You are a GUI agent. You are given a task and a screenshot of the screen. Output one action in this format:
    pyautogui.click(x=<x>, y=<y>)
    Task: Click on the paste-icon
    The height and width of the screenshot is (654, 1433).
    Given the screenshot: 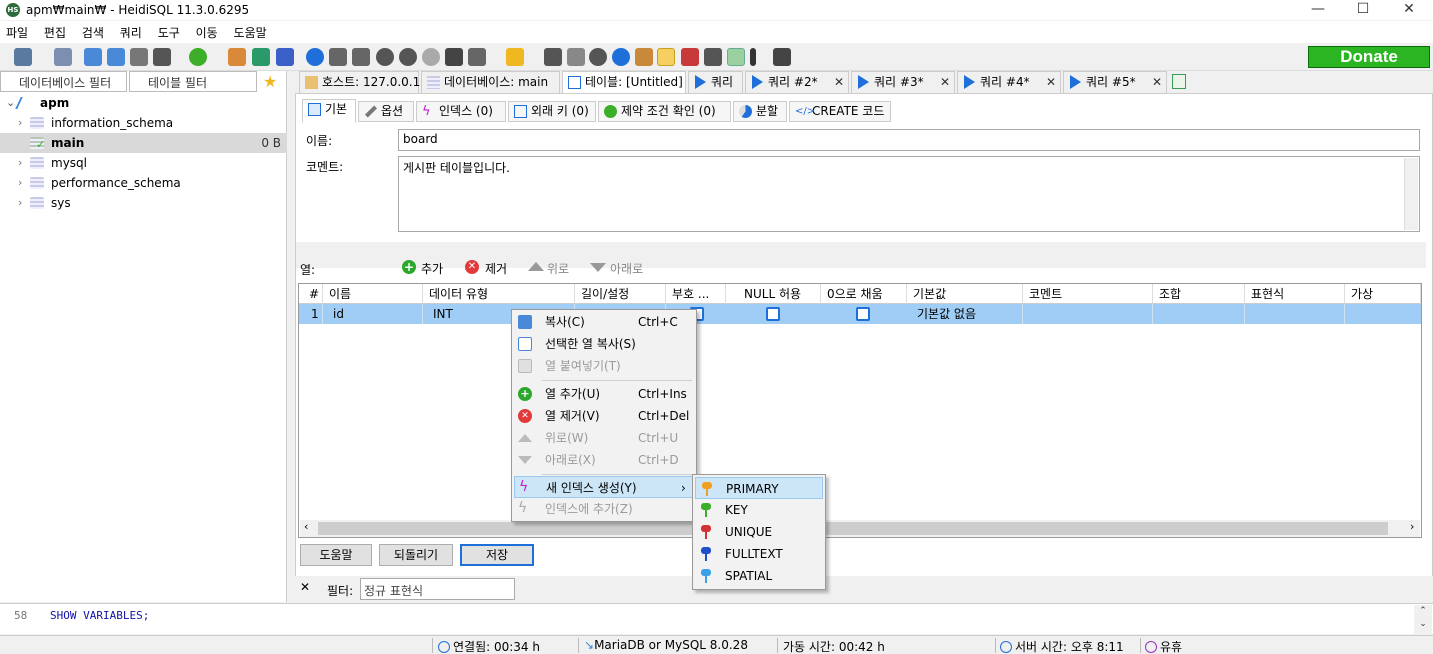 What is the action you would take?
    pyautogui.click(x=116, y=57)
    